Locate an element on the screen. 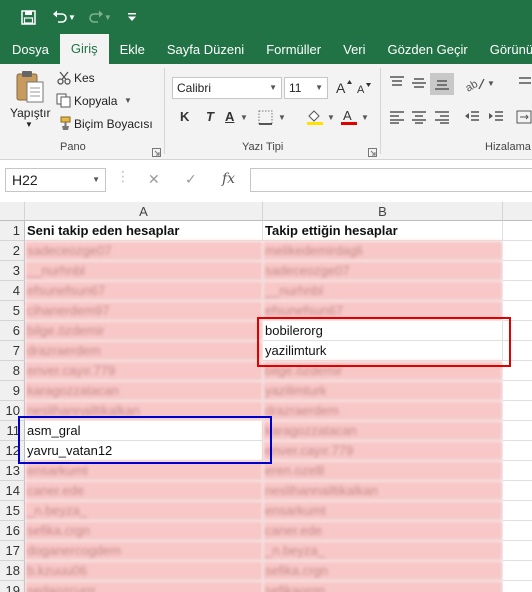 The width and height of the screenshot is (532, 592). fill-color-icon is located at coordinates (315, 119).